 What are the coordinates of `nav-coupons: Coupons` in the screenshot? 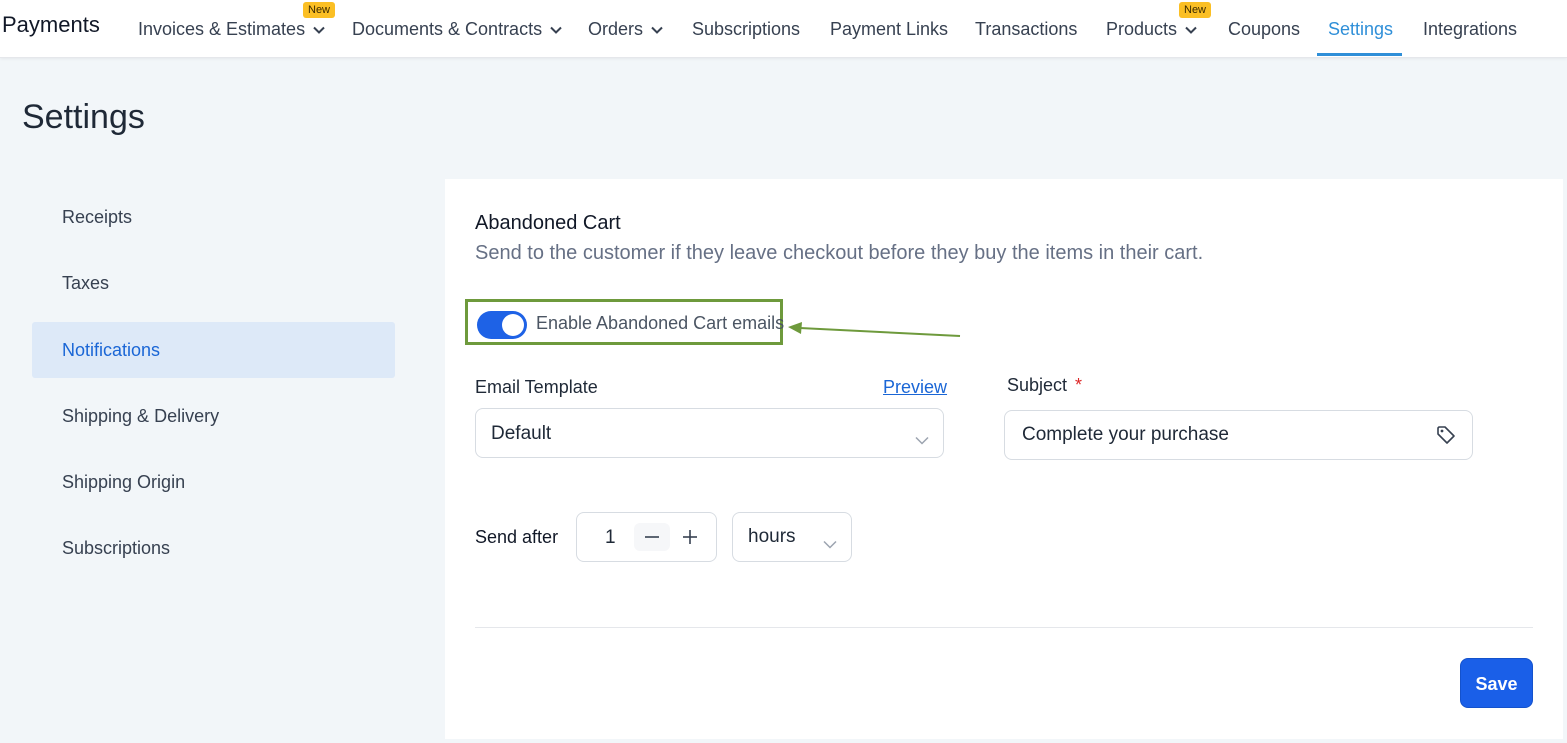 It's located at (1264, 30).